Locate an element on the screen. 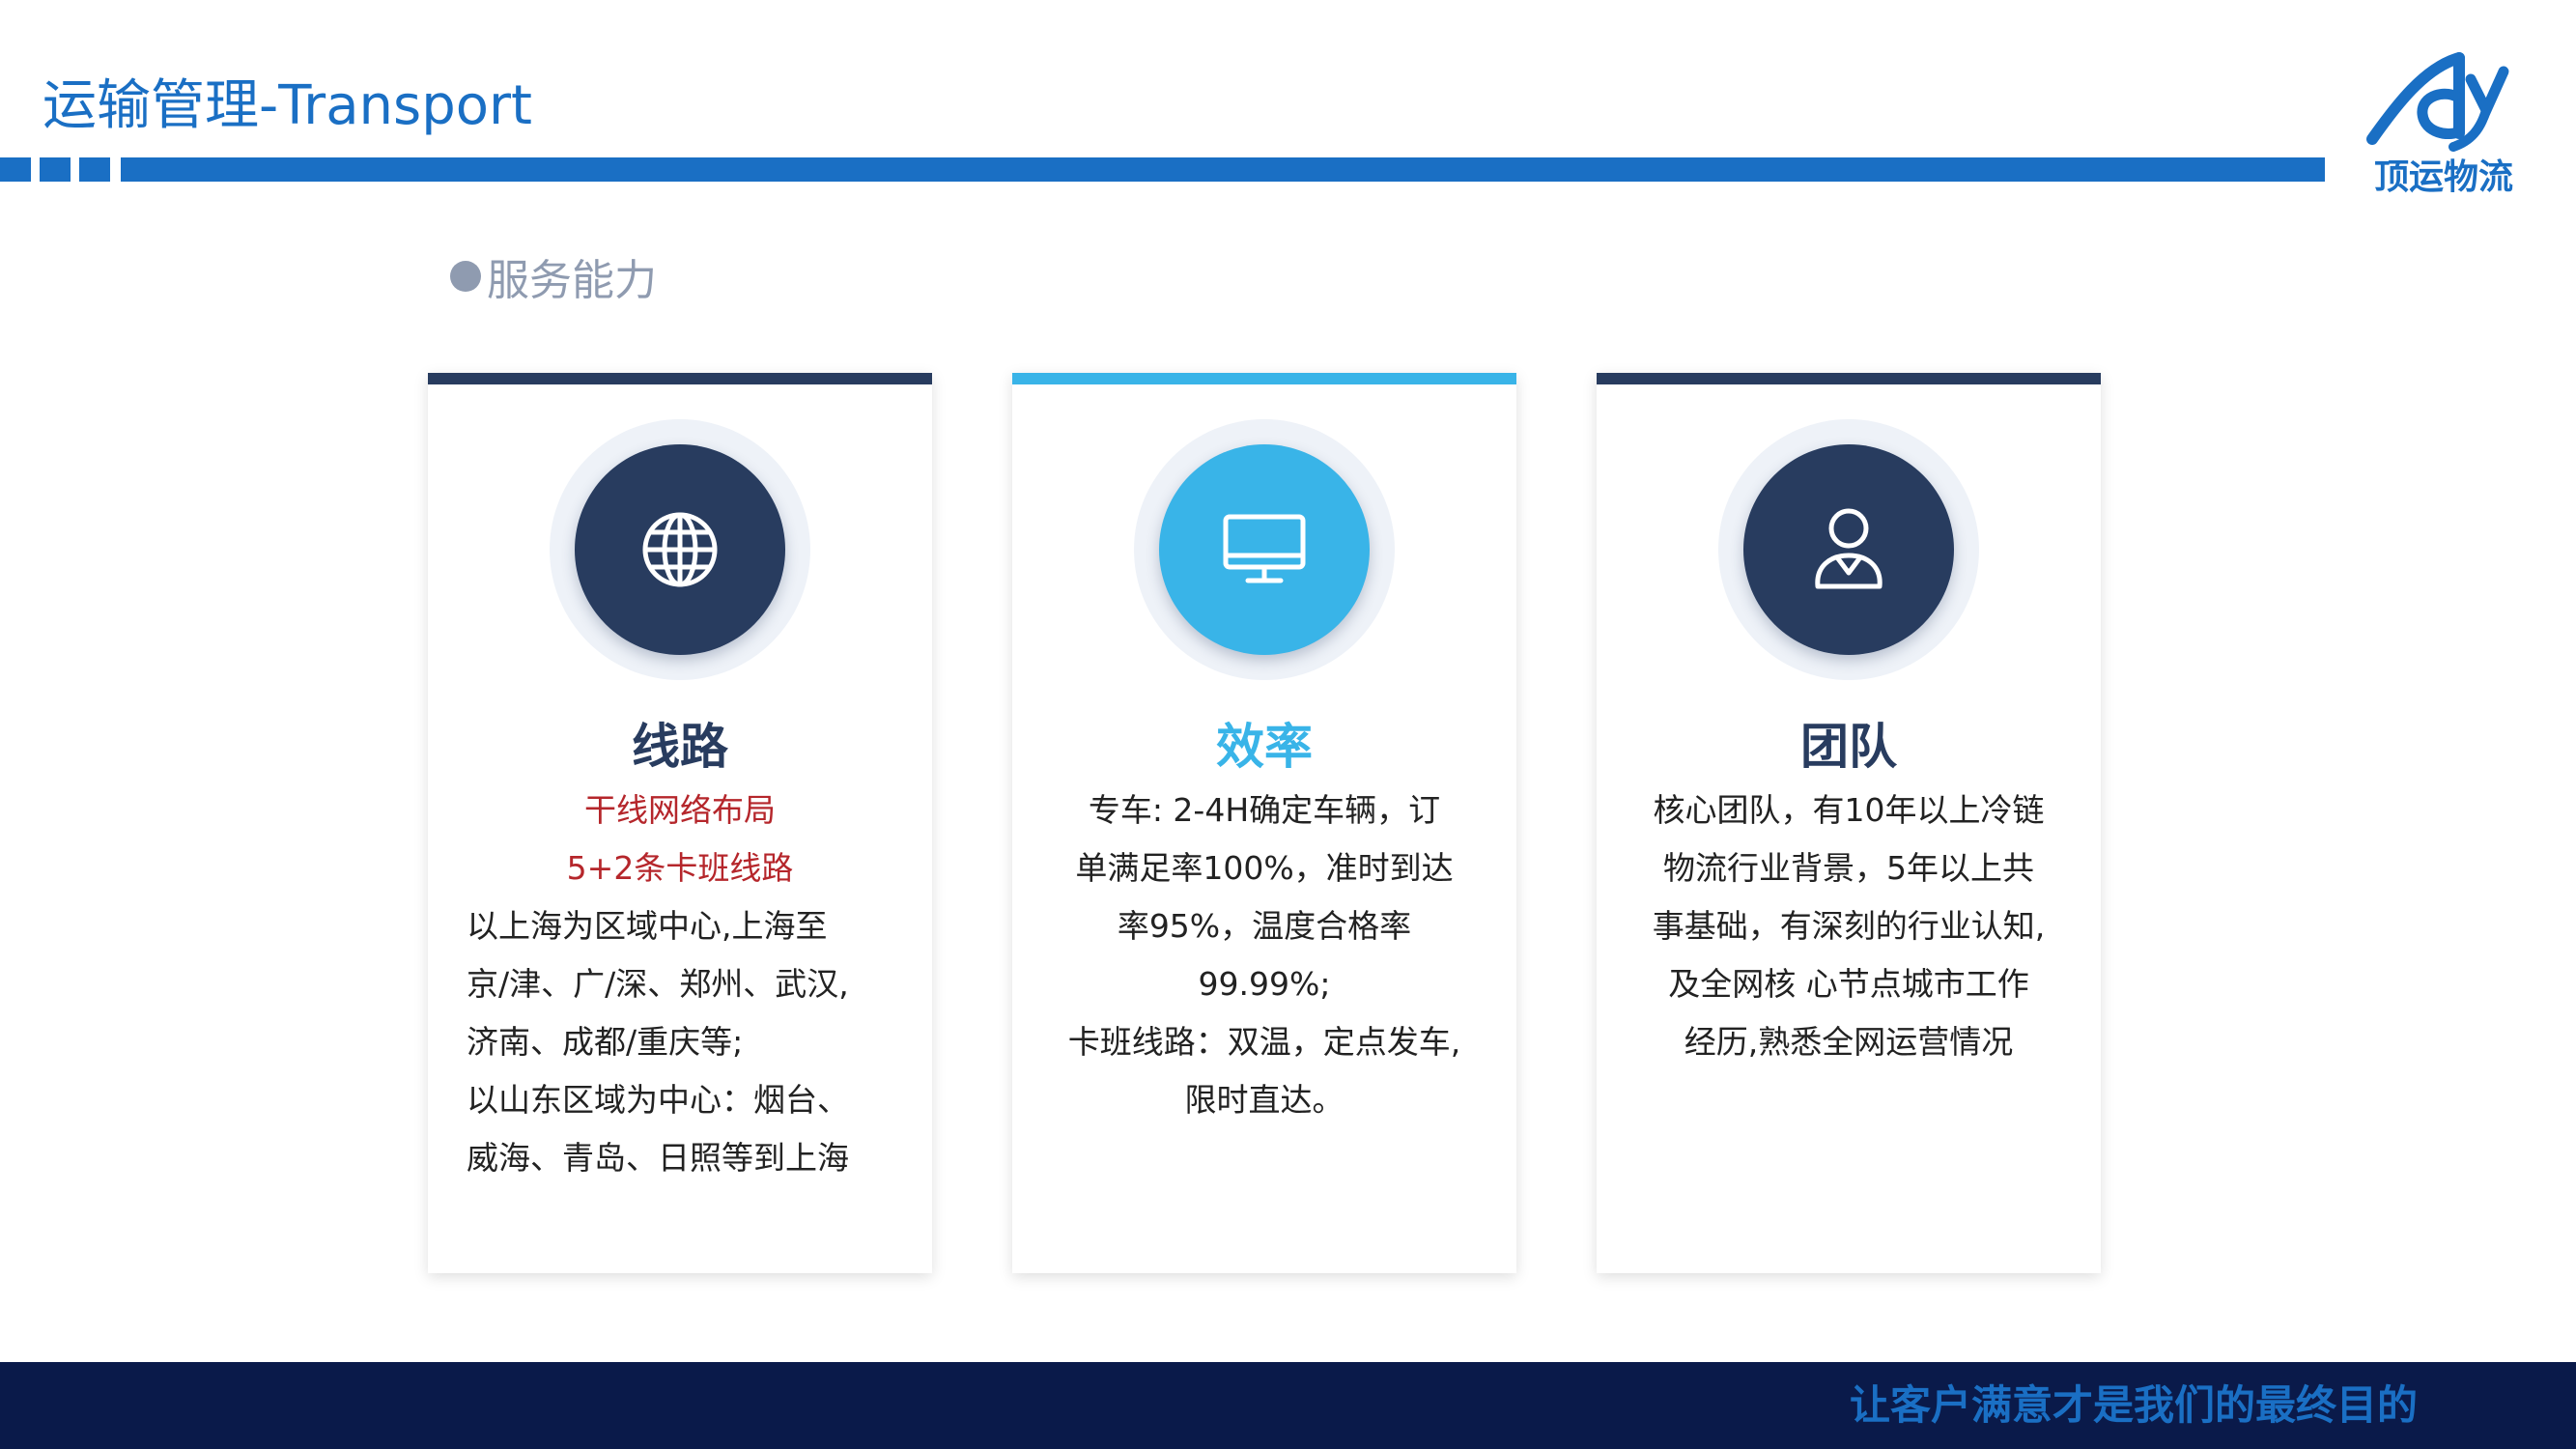 The image size is (2576, 1449). footer-slogan: 让客户满意才是我们的最终目的 is located at coordinates (2133, 1405).